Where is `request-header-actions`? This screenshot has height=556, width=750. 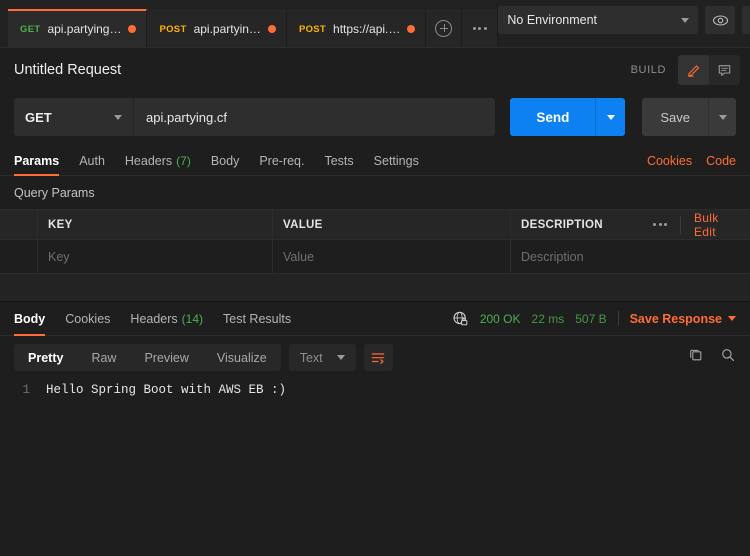 request-header-actions is located at coordinates (709, 70).